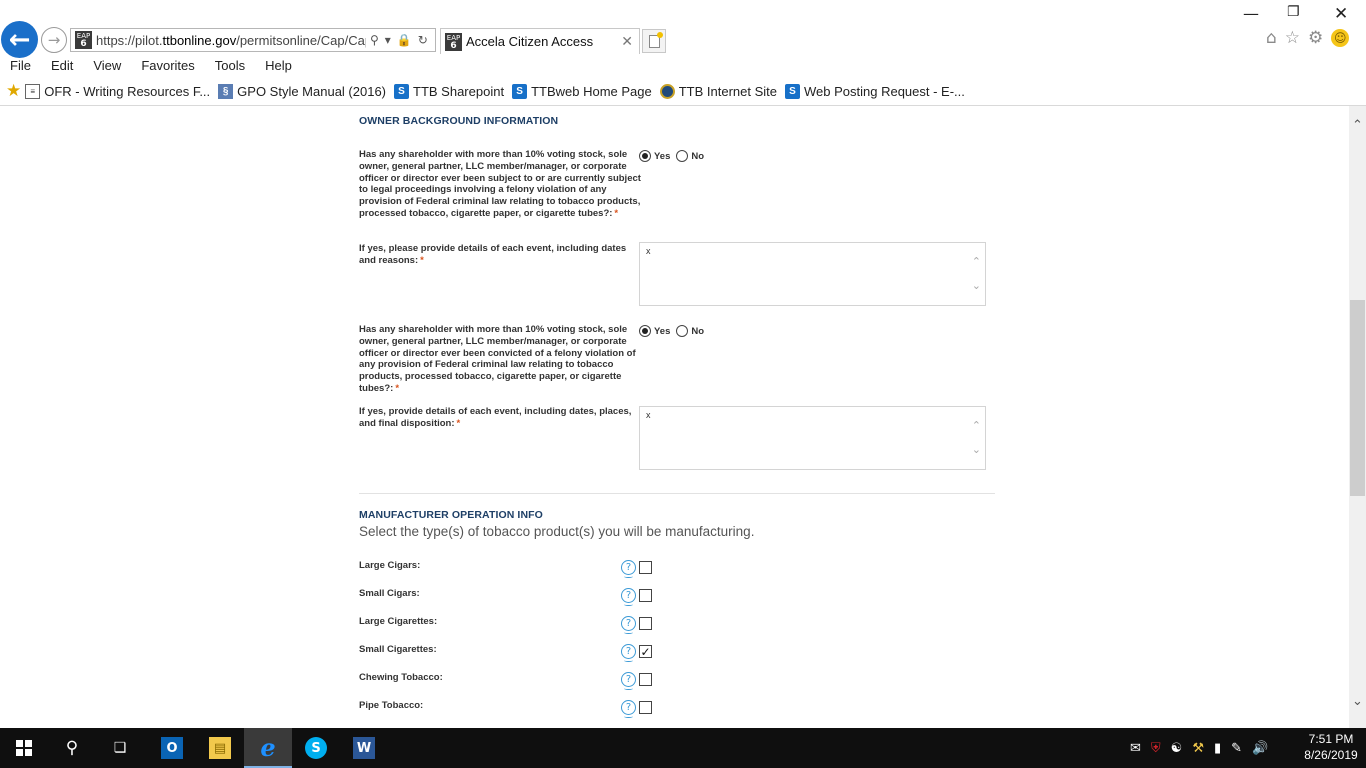 Image resolution: width=1366 pixels, height=768 pixels. Describe the element at coordinates (172, 748) in the screenshot. I see `taskbar-outlook: O` at that location.